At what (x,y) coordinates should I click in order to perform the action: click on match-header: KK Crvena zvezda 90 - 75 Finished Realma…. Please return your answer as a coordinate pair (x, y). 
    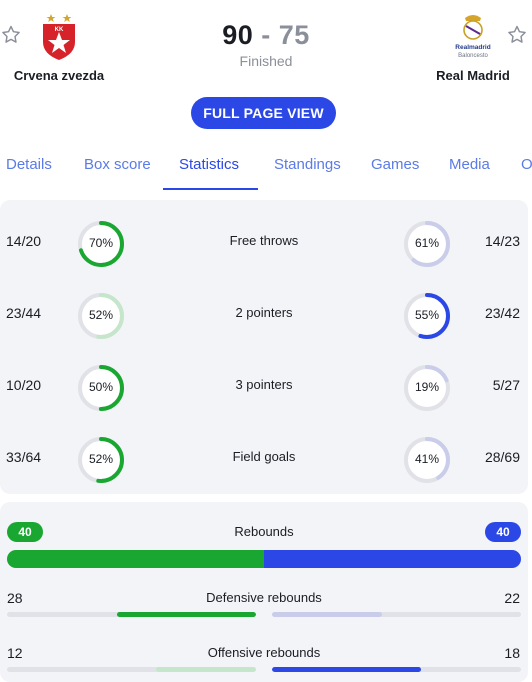
    Looking at the image, I should click on (266, 48).